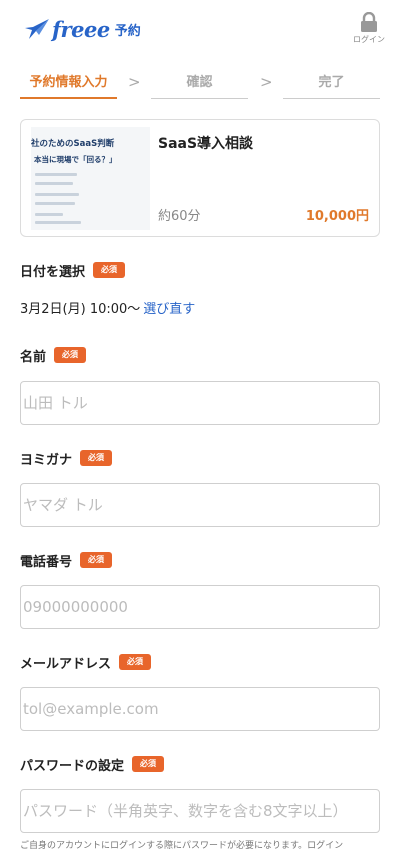  I want to click on phone-input, so click(200, 607).